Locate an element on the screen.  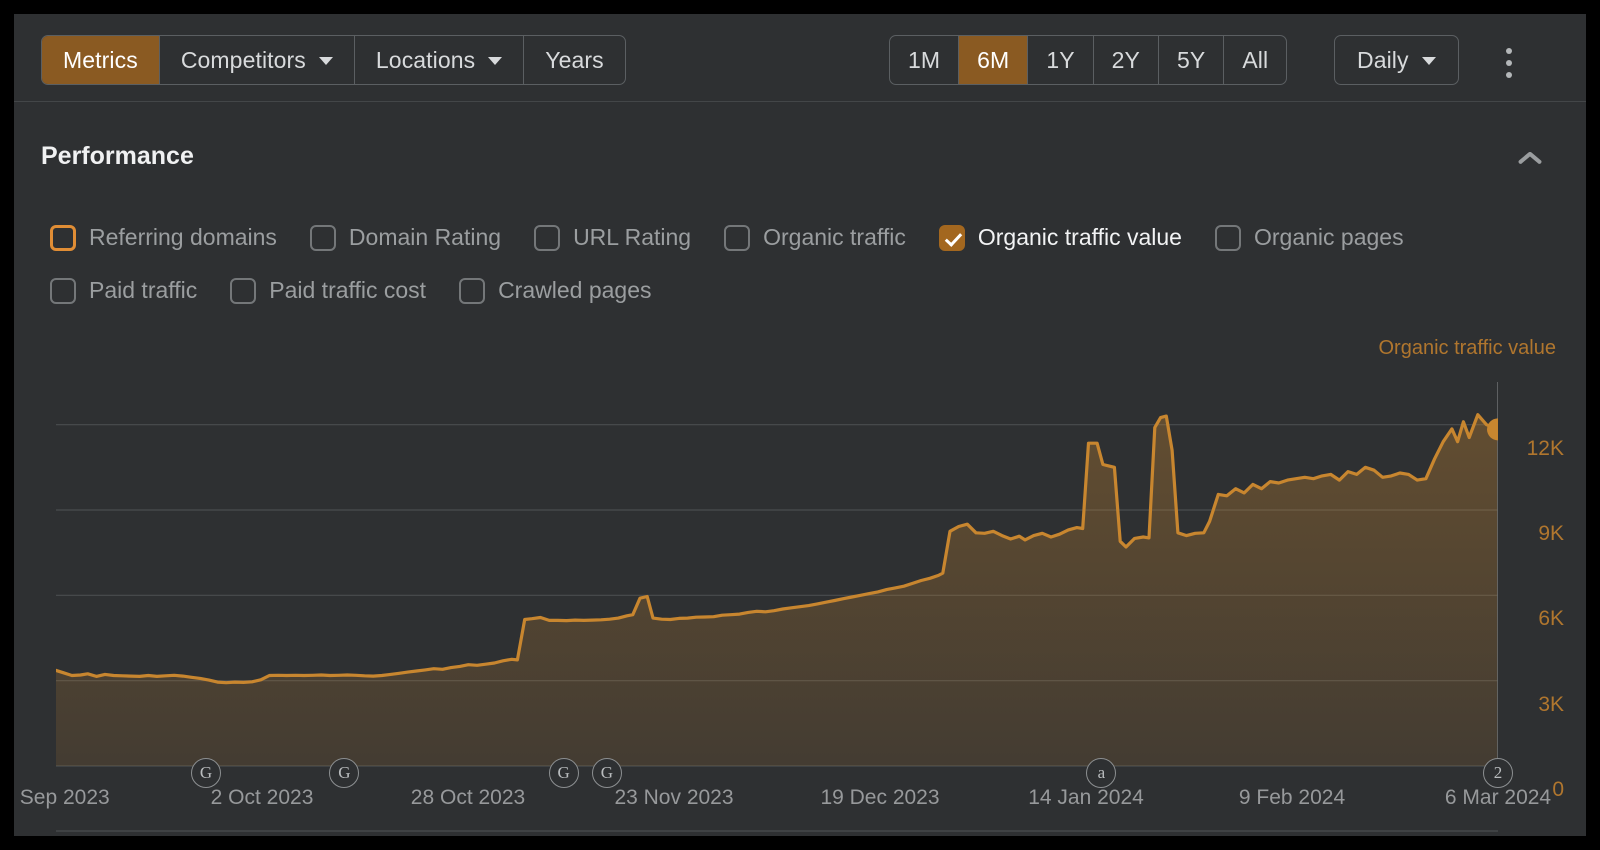
tab-metrics-label: Metrics is located at coordinates (100, 59).